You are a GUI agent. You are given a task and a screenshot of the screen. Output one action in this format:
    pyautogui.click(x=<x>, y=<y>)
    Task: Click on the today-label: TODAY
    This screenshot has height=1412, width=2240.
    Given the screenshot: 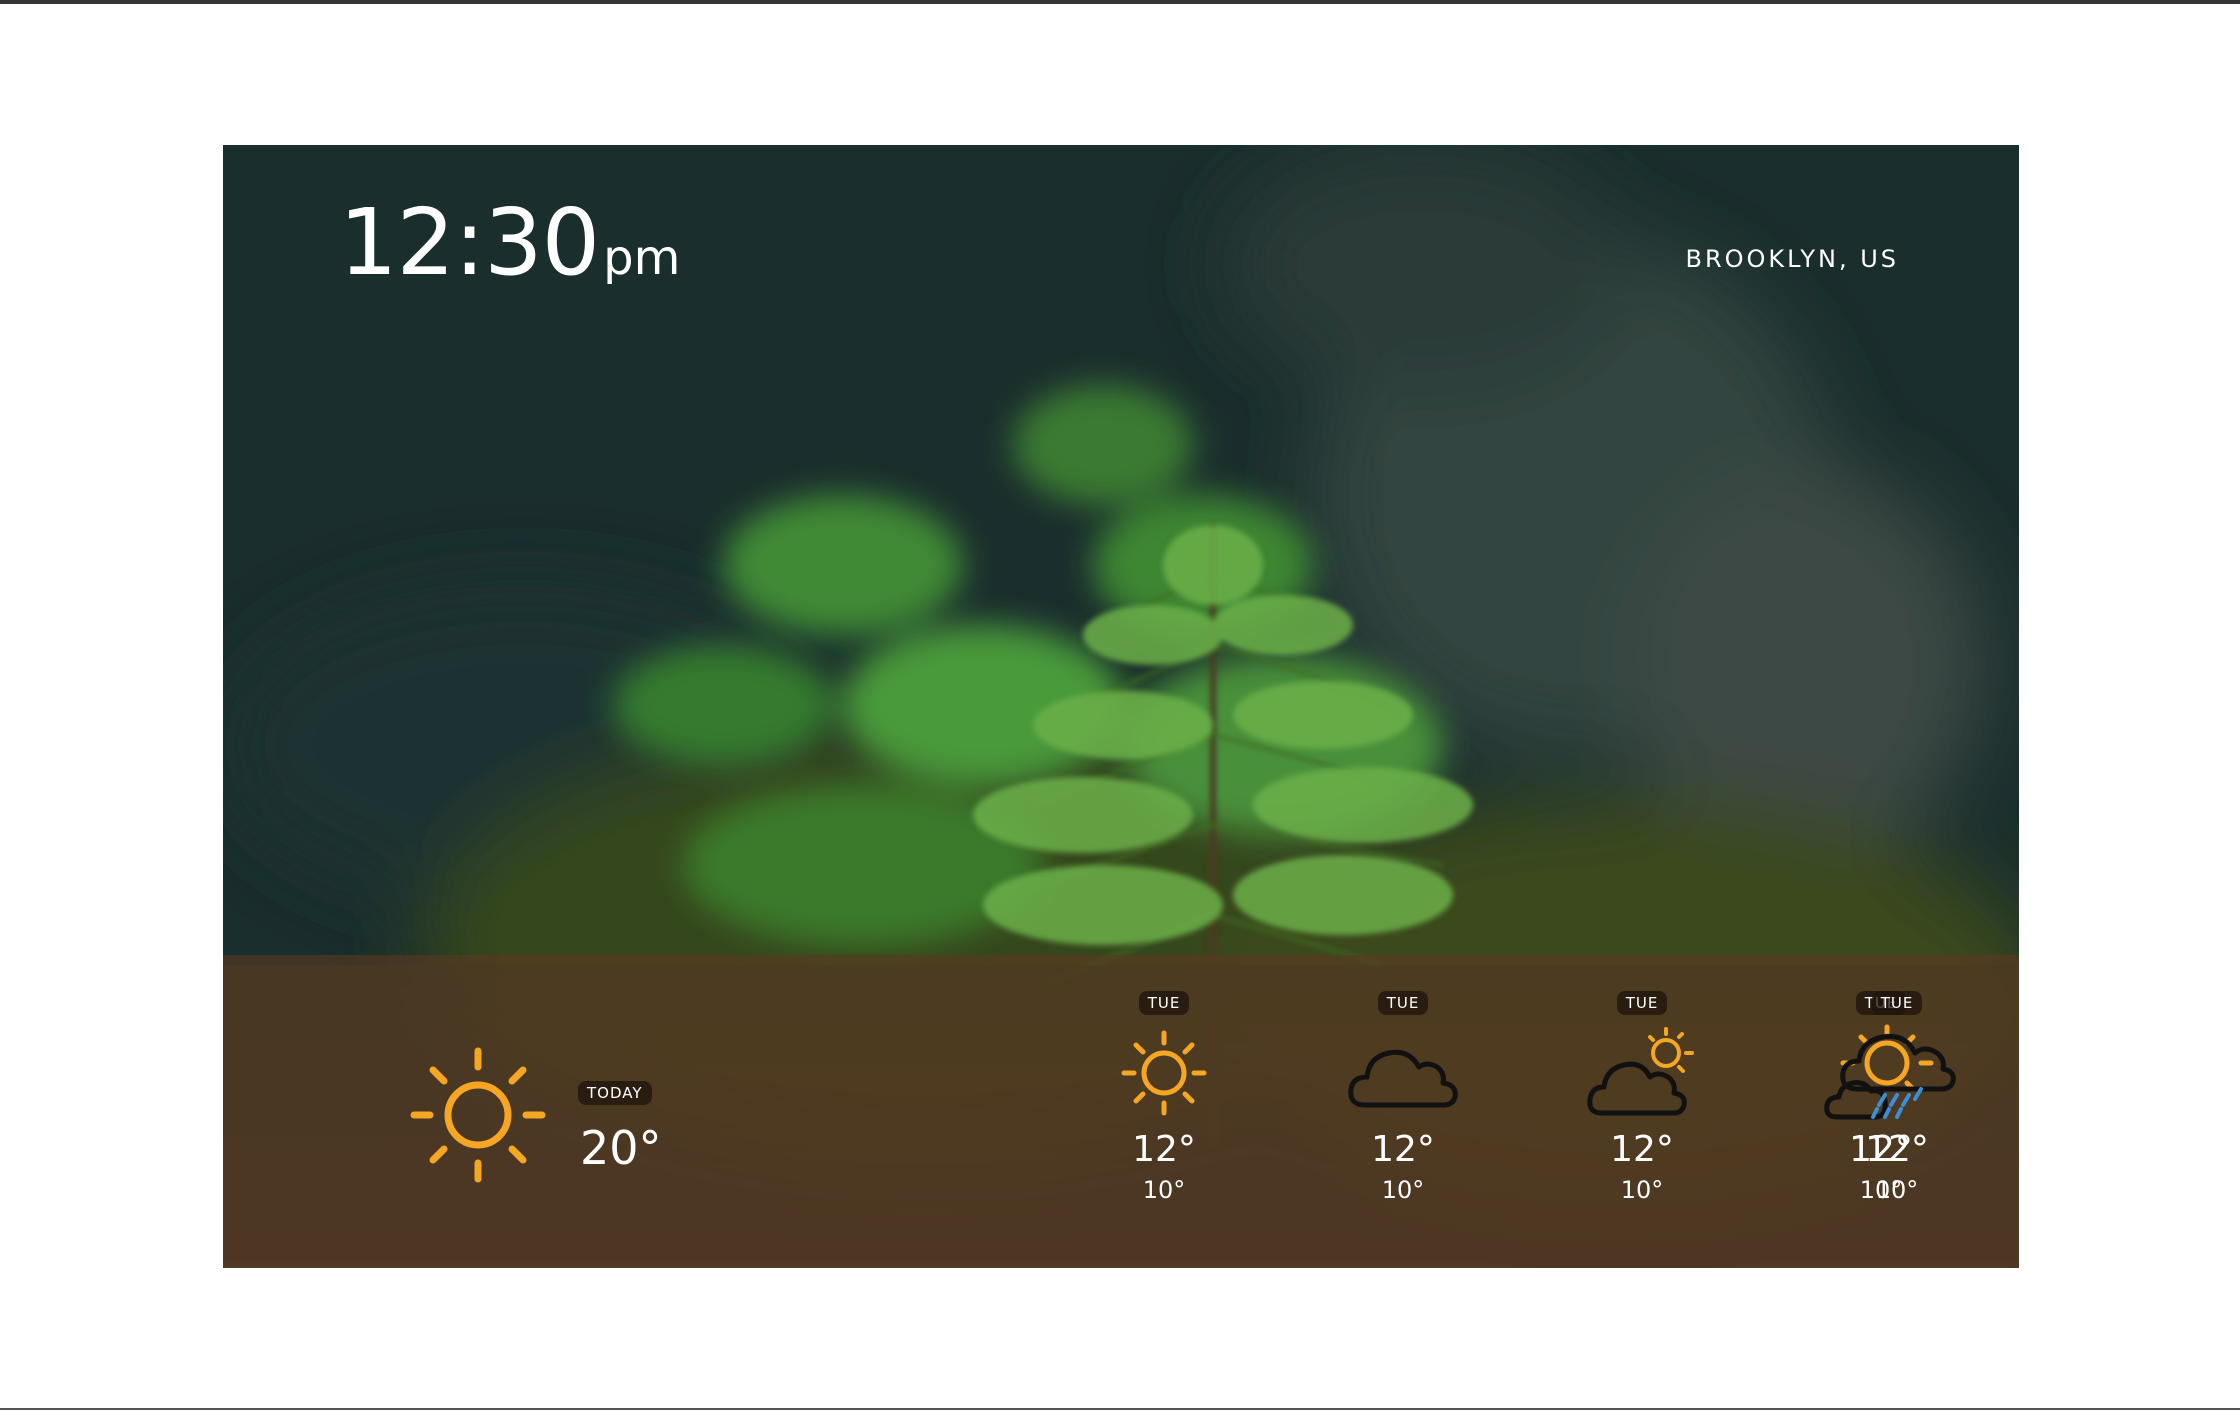 What is the action you would take?
    pyautogui.click(x=615, y=1093)
    